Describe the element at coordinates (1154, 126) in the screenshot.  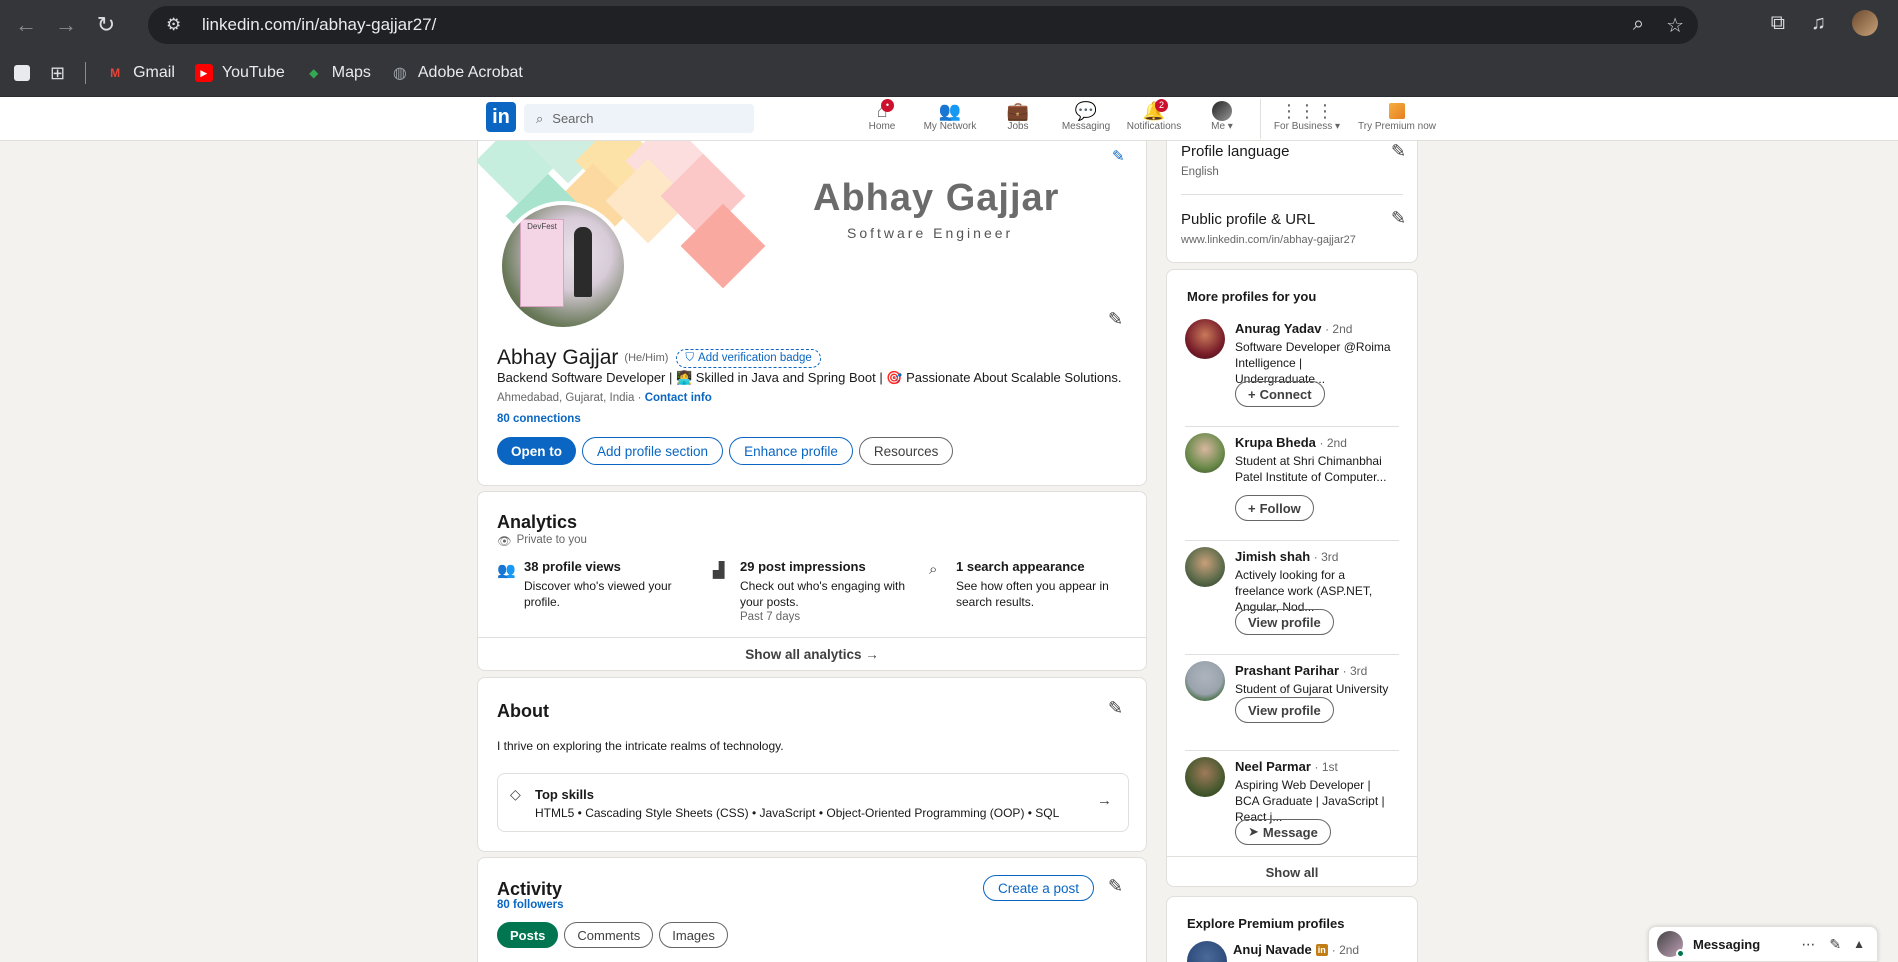
I see `nav-label: Notifications` at that location.